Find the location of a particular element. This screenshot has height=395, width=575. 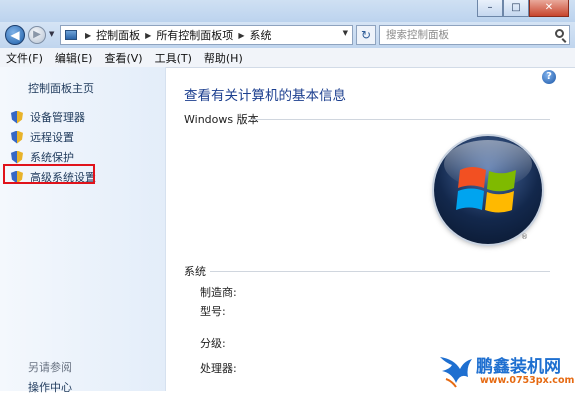

menu-bar: 文件(F) 编辑(E) 查看(V) 工具(T) 帮助(H) is located at coordinates (287, 58).